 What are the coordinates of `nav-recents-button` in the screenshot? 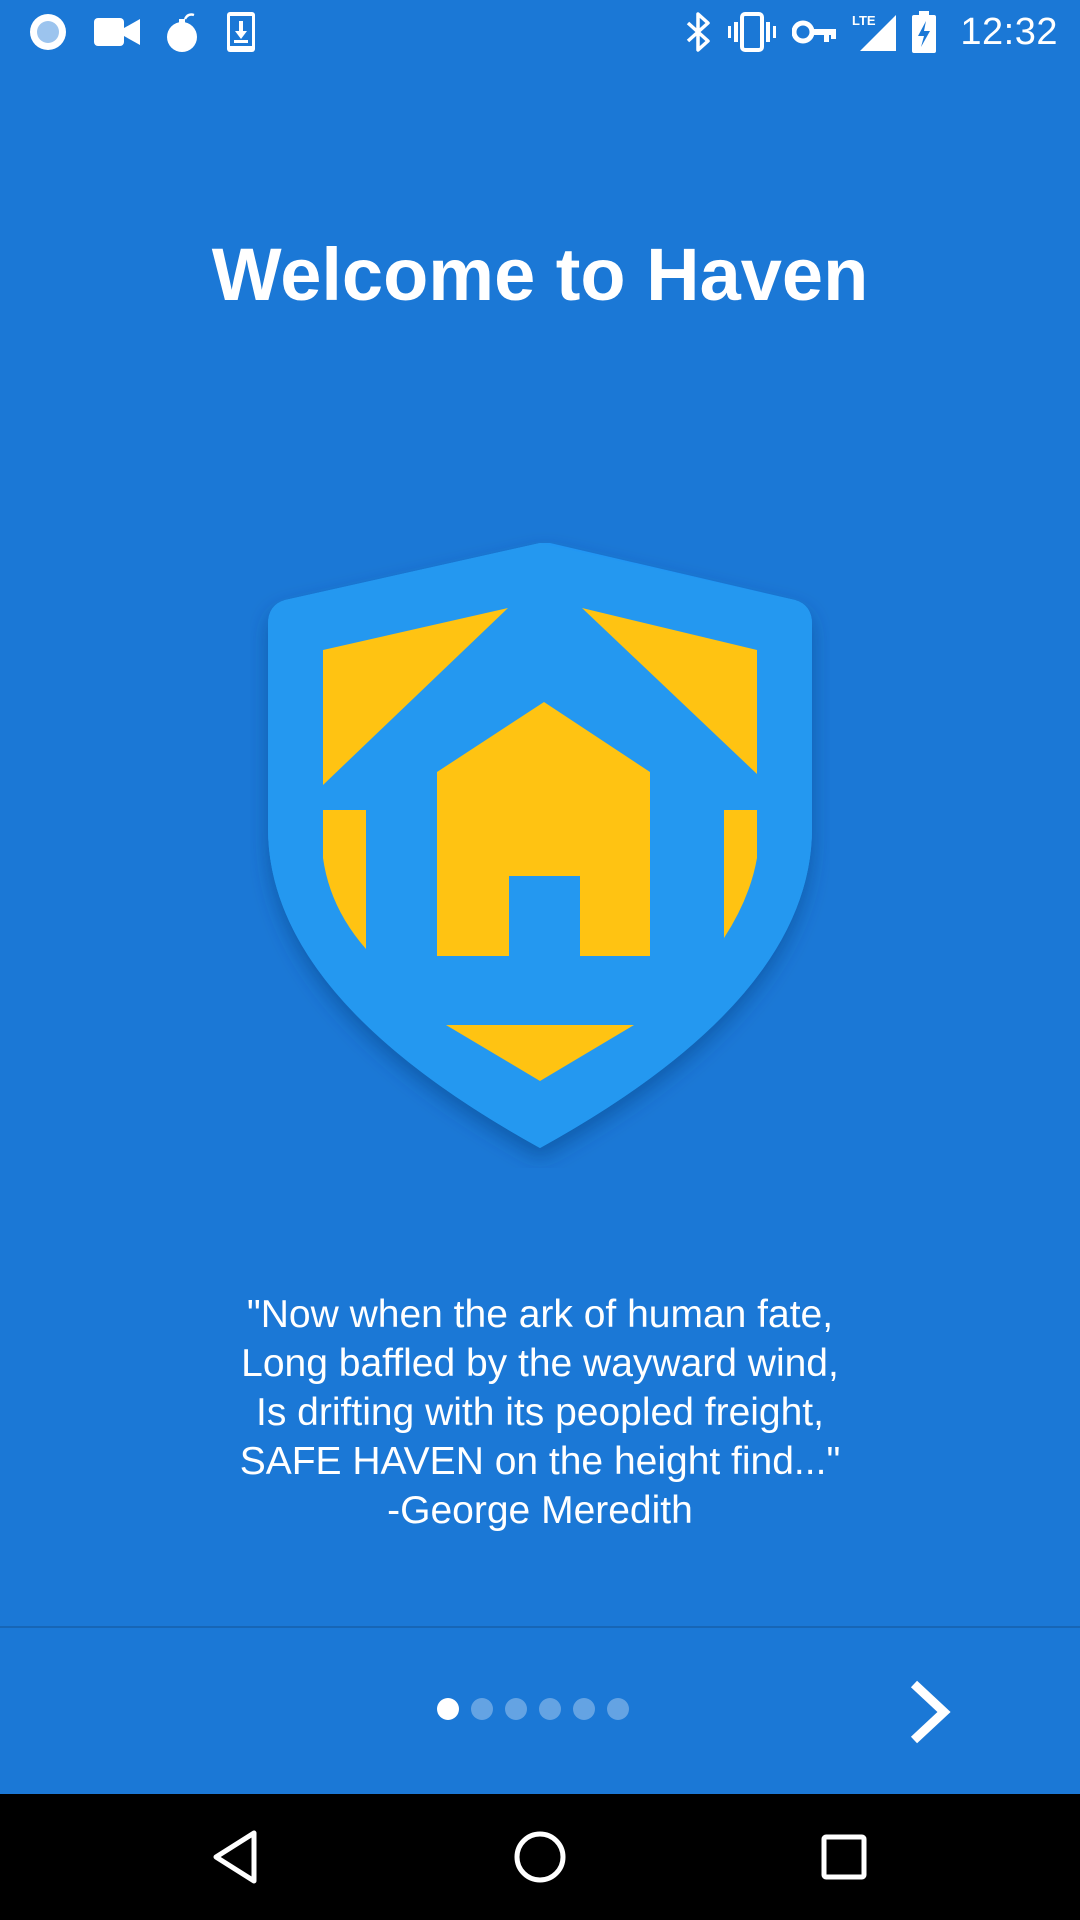 It's located at (844, 1857).